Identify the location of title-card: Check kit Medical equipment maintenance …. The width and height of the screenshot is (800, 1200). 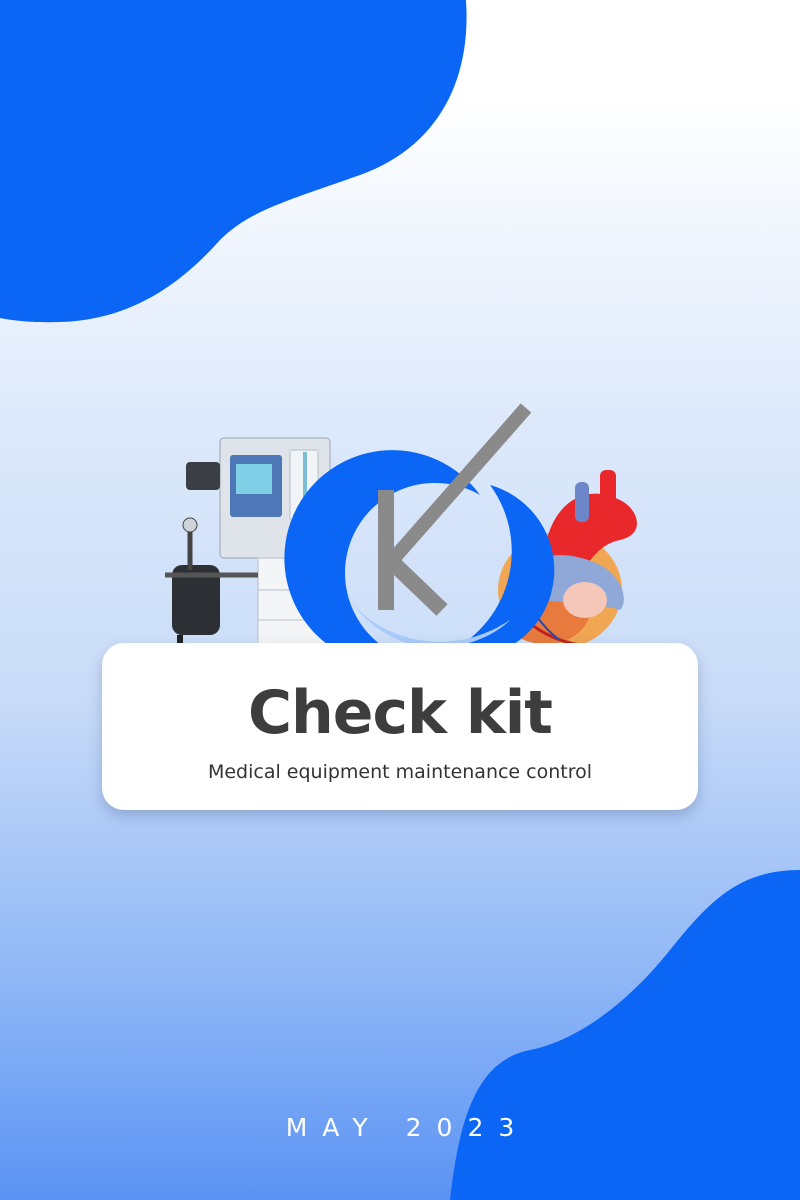
(400, 726).